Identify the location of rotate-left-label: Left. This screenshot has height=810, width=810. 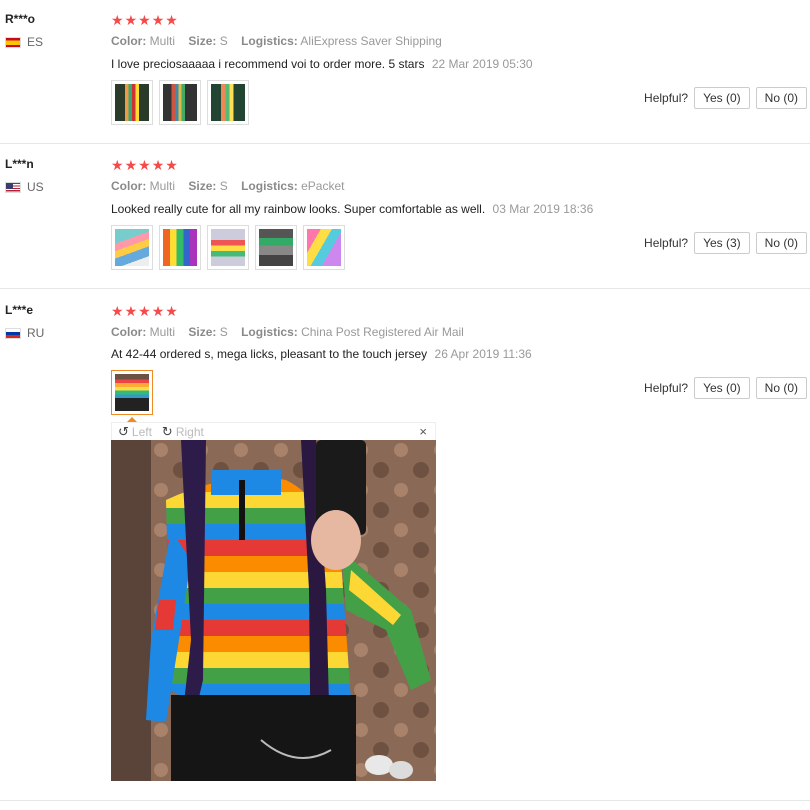
(141, 431).